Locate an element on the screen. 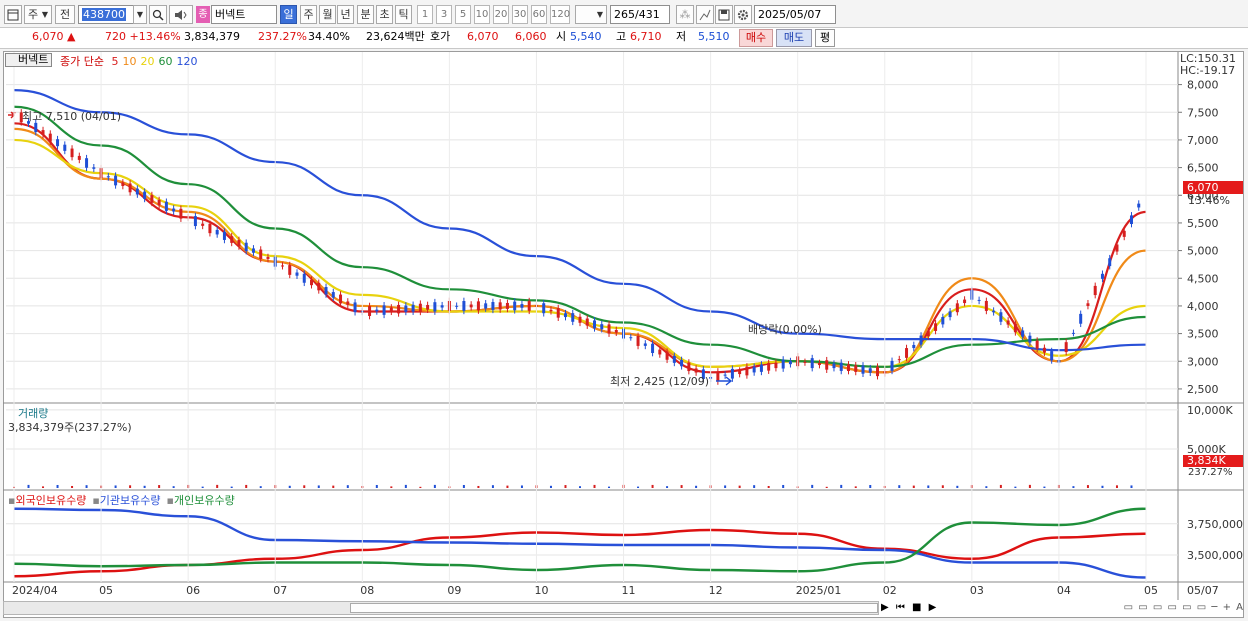  scroll-thumb is located at coordinates (614, 608).